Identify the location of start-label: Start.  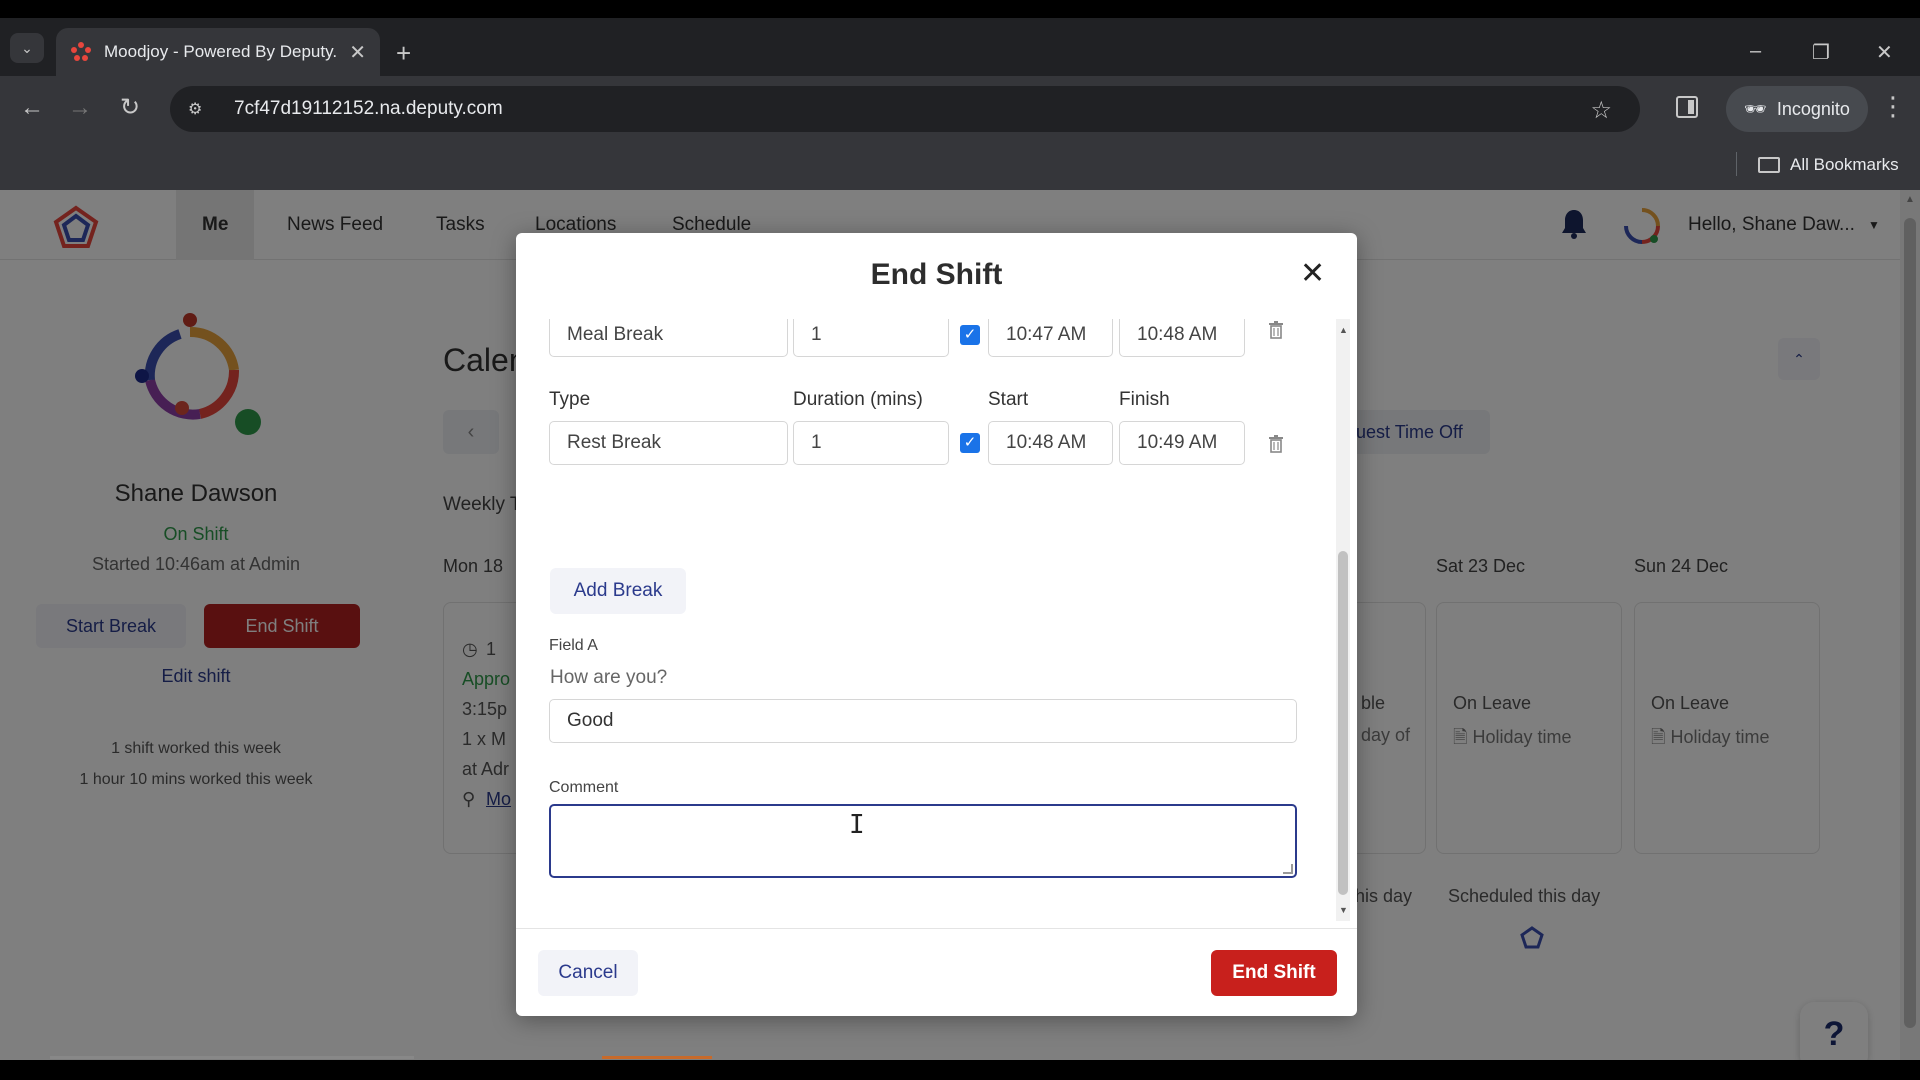
(1008, 399).